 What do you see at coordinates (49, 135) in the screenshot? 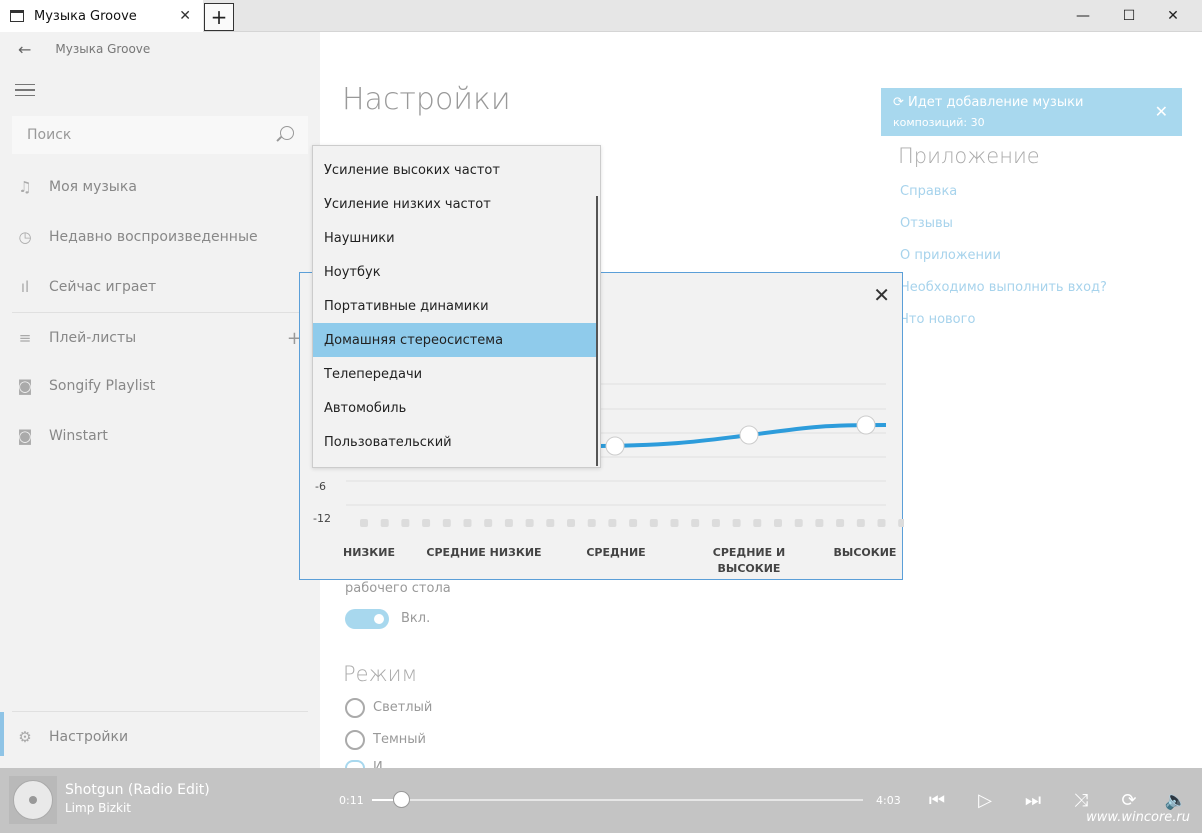
I see `search-placeholder: Поиск` at bounding box center [49, 135].